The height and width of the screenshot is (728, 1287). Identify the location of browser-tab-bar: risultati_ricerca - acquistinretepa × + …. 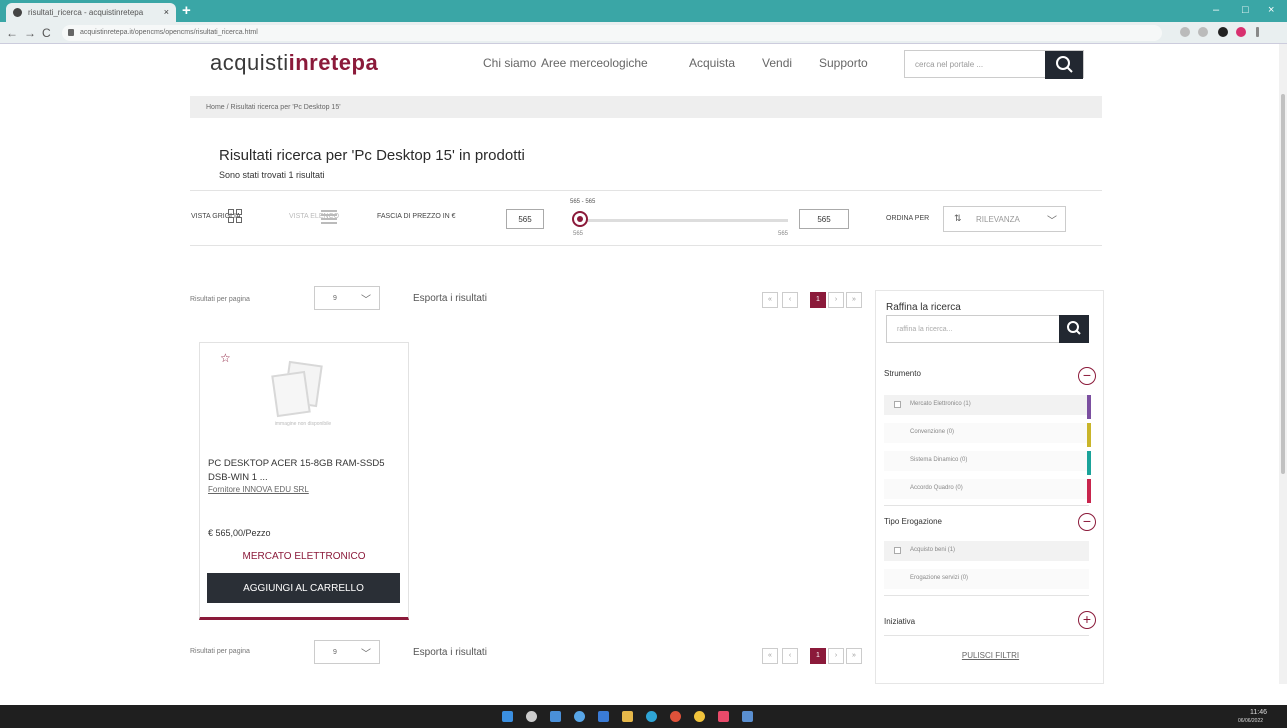
(643, 11).